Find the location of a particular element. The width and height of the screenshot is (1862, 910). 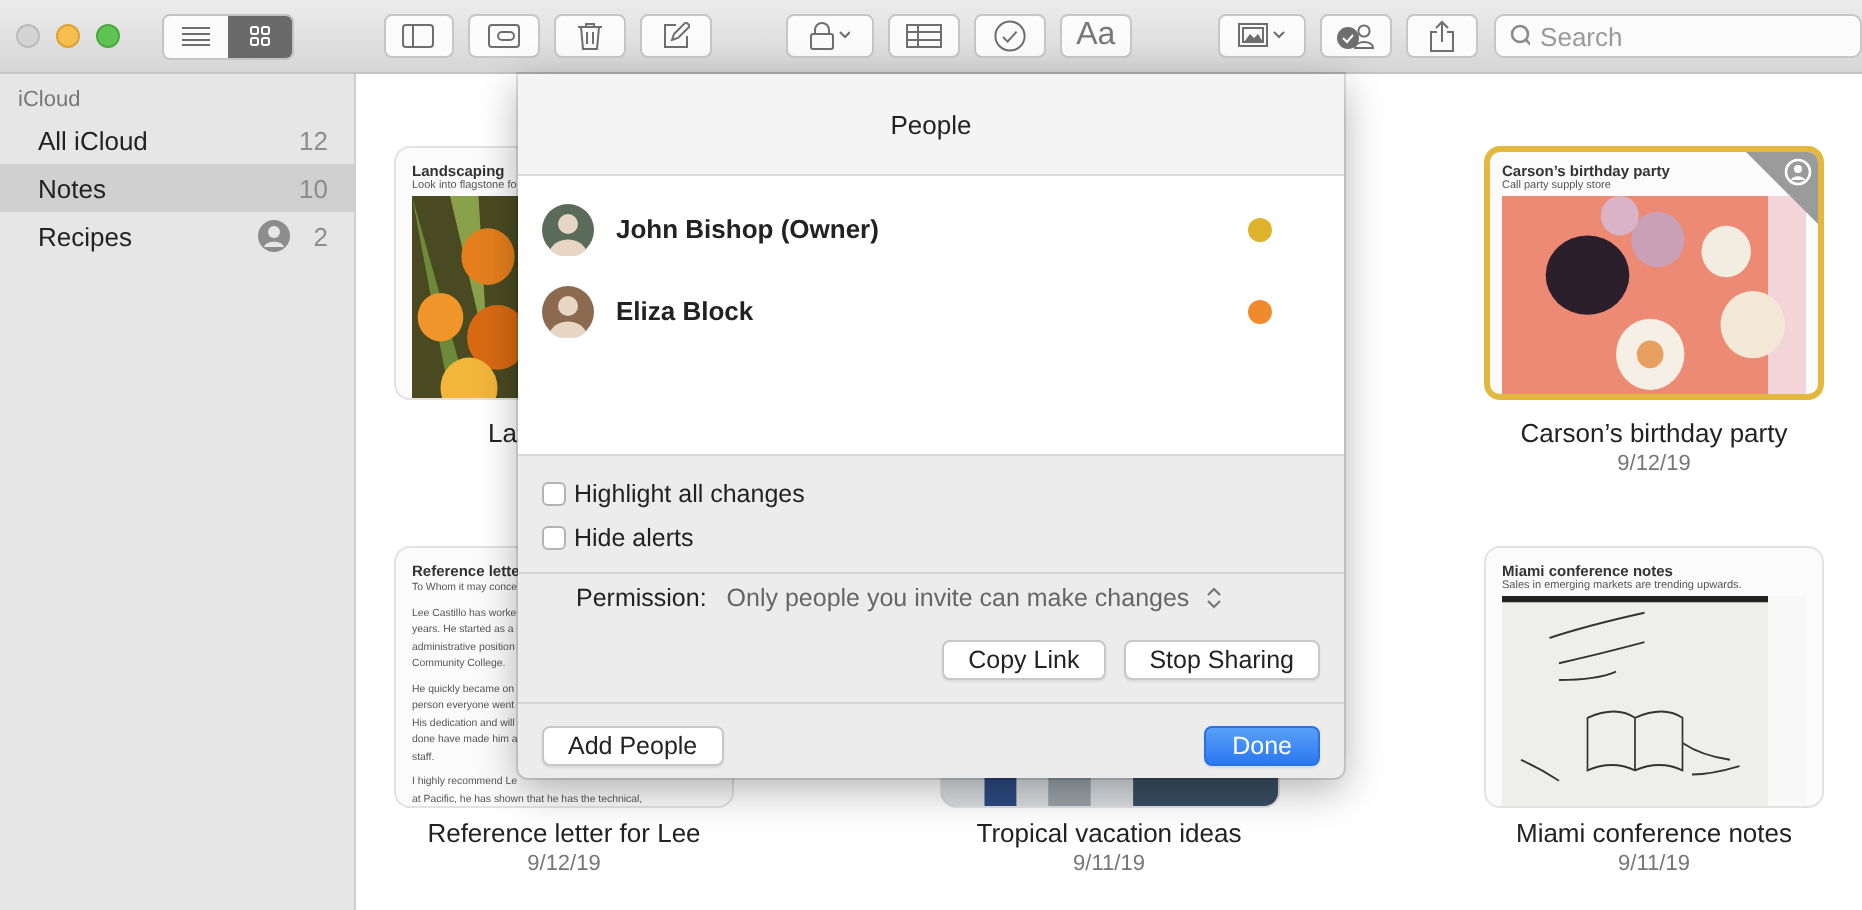

photo-icon is located at coordinates (1262, 36).